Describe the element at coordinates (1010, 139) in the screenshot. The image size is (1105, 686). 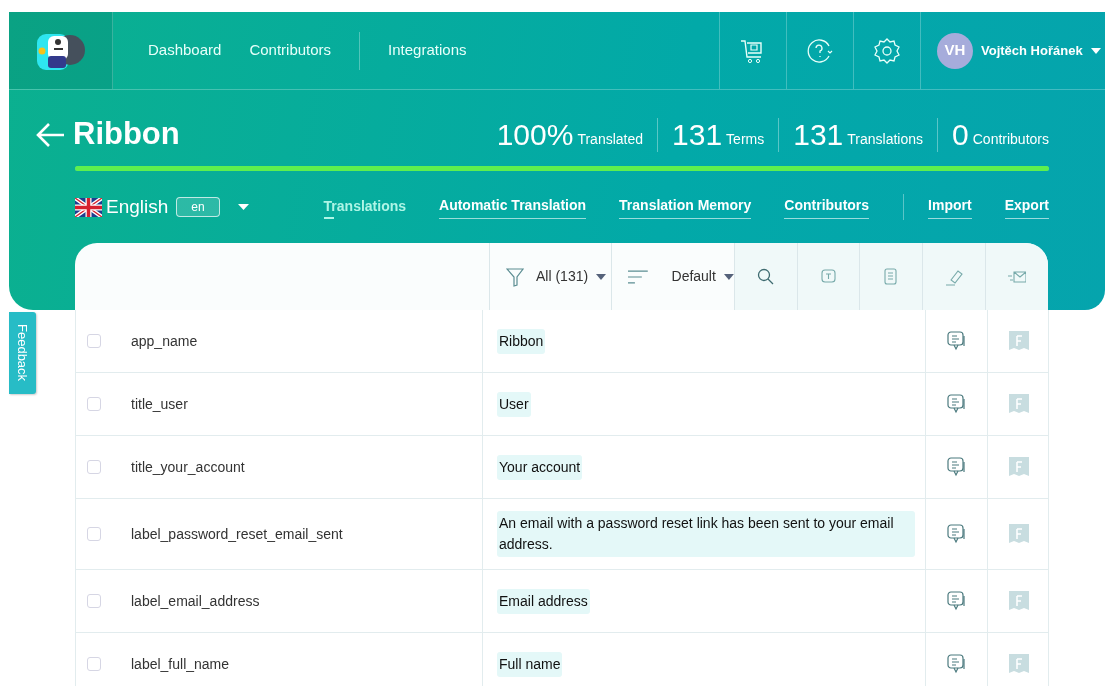
I see `stat-label: Contributors` at that location.